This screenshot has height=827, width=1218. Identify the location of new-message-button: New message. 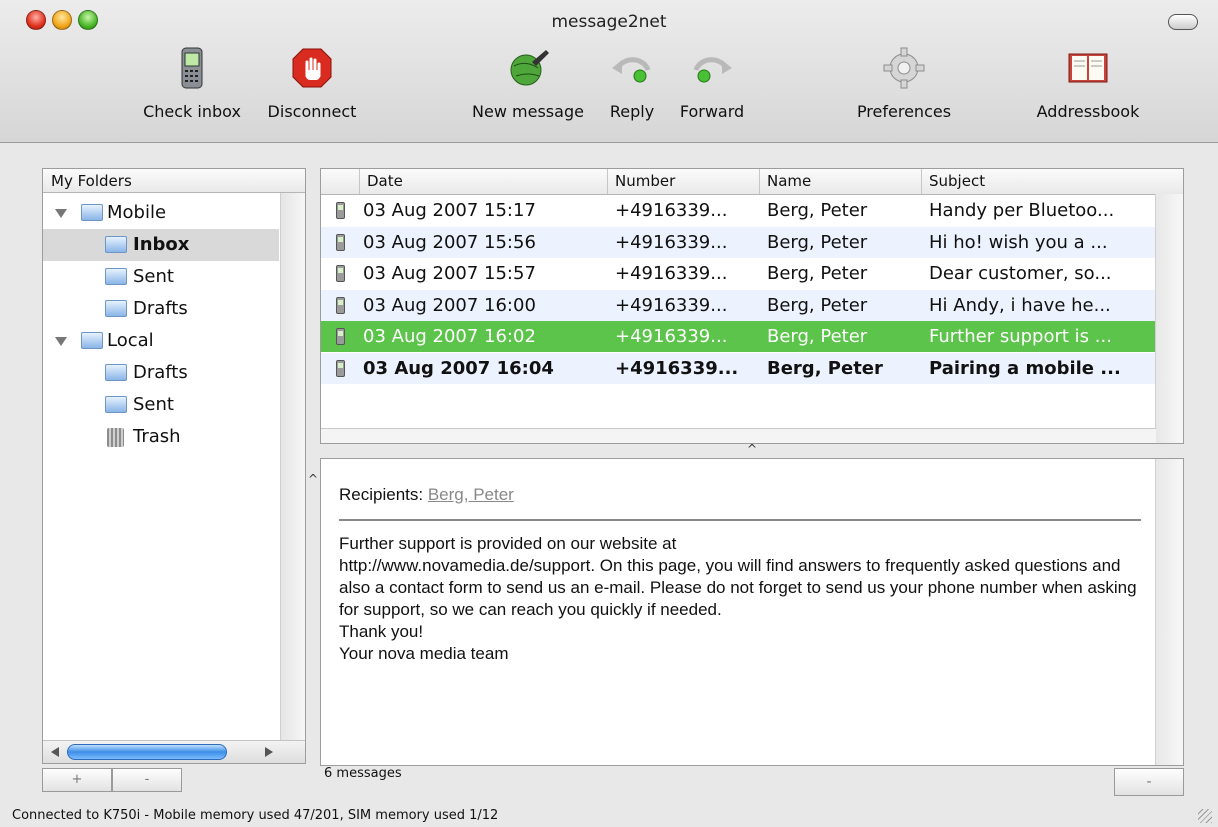
(528, 83).